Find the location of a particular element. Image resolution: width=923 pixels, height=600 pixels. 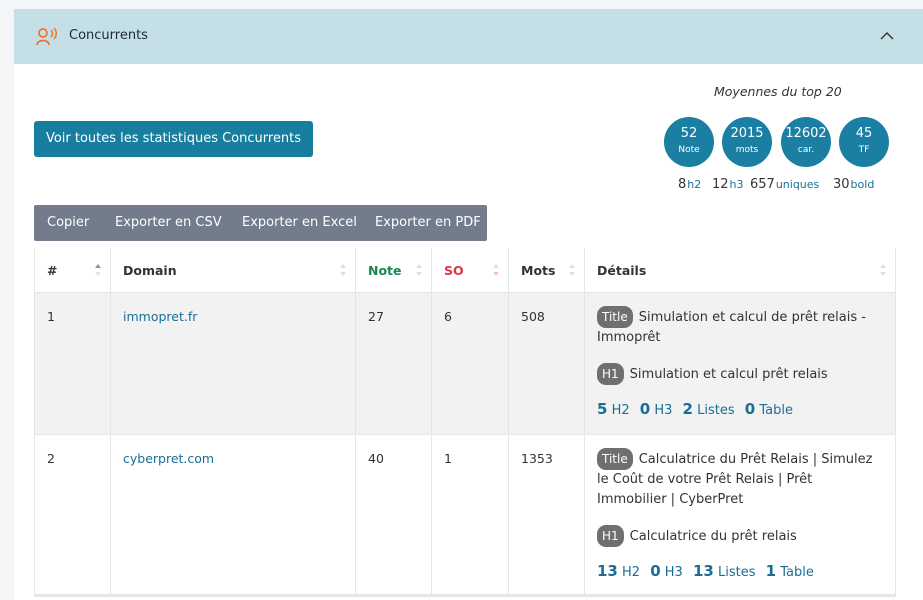

sub-stat-uniques: 657uniques is located at coordinates (784, 184).